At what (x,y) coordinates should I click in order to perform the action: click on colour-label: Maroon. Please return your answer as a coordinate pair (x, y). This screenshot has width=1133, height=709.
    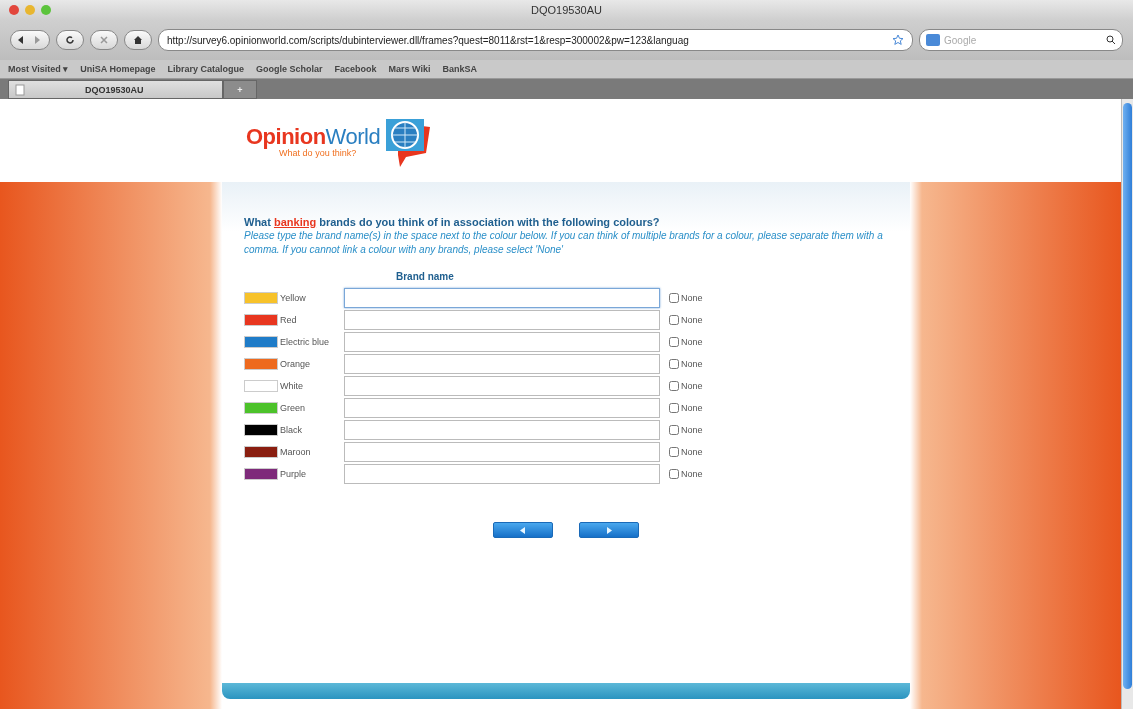
    Looking at the image, I should click on (296, 452).